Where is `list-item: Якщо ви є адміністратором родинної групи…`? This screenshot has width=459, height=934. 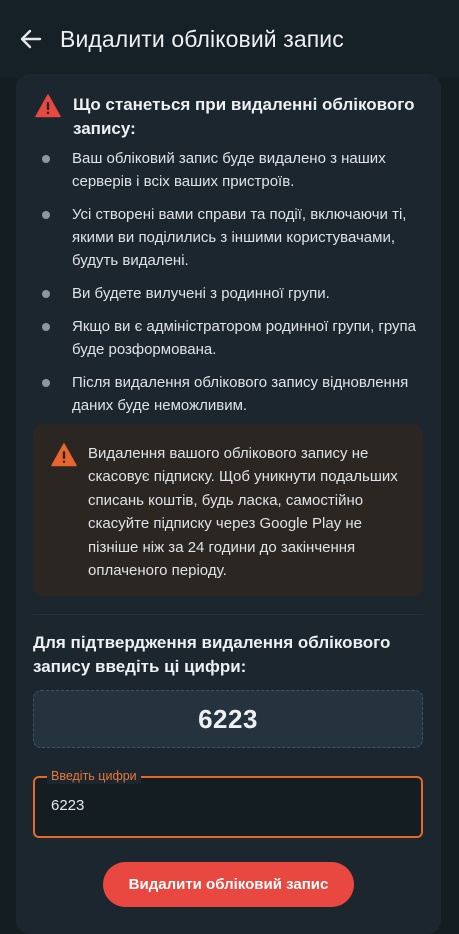 list-item: Якщо ви є адміністратором родинної групи… is located at coordinates (232, 338).